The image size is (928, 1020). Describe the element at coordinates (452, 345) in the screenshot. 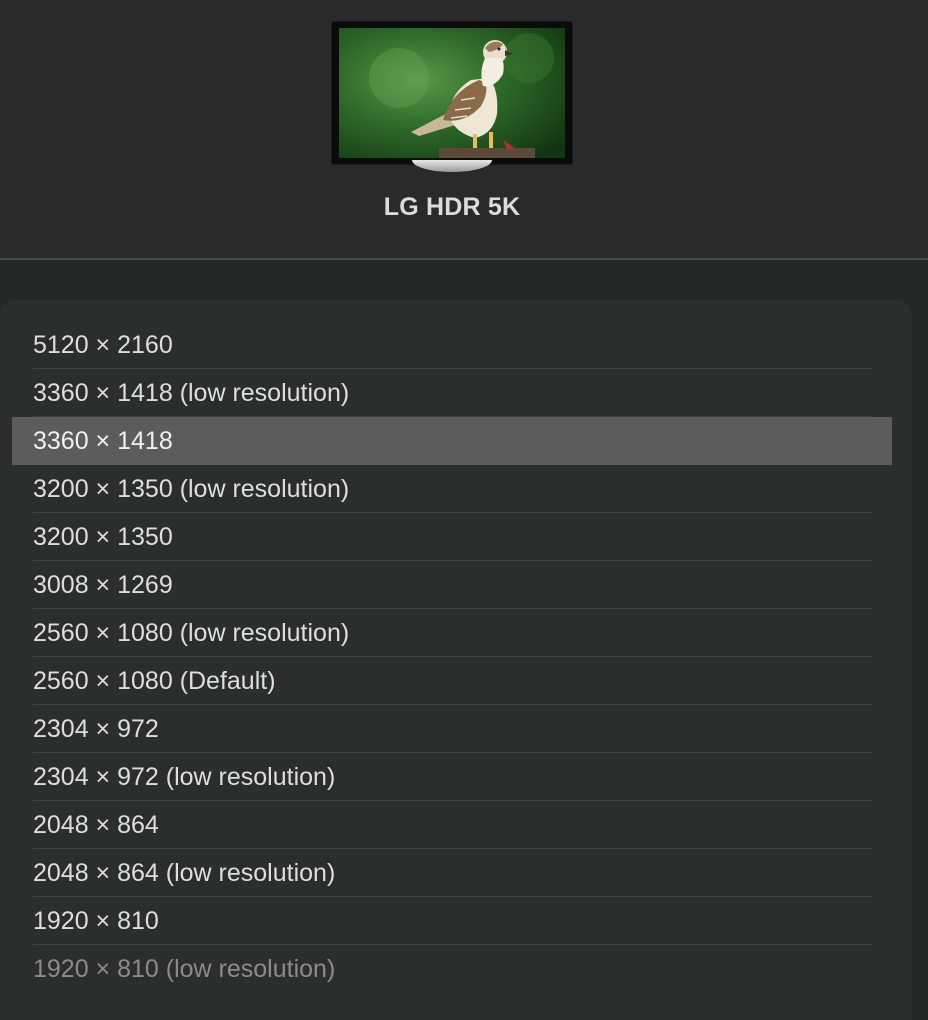

I see `resolution-option: 5120 × 2160` at that location.